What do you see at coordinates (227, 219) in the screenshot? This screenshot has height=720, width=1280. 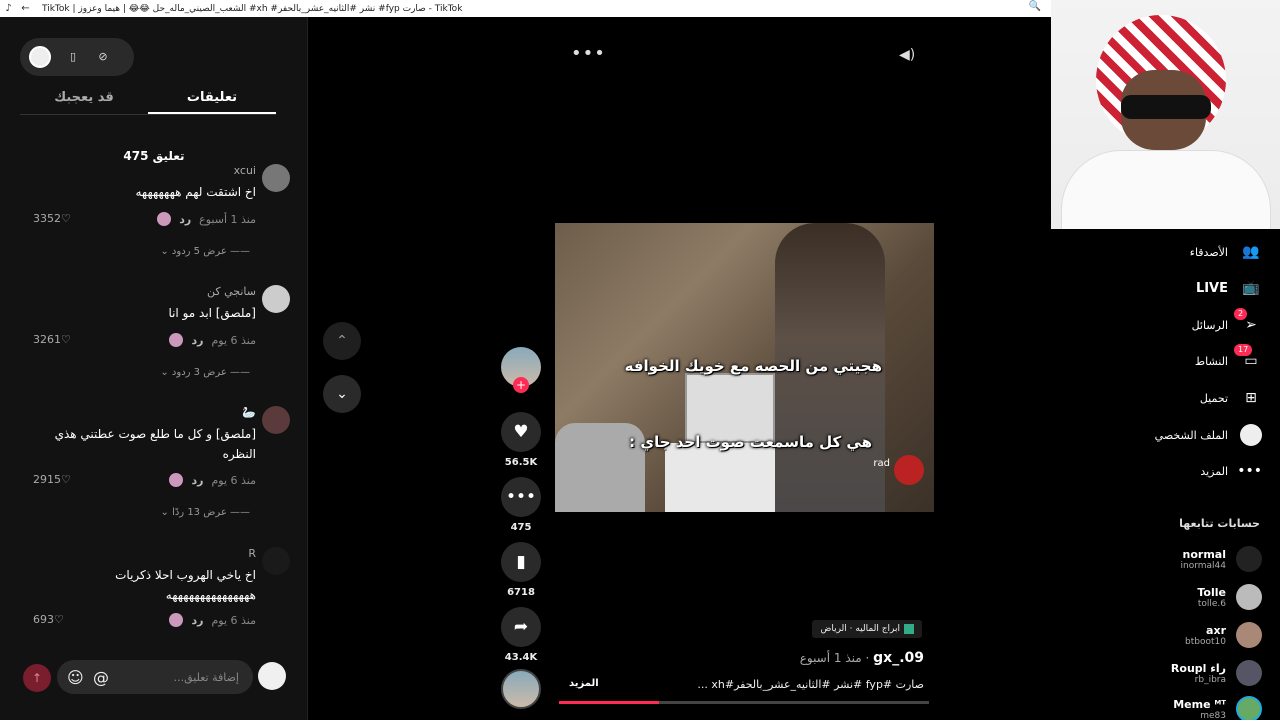 I see `comment-time: منذ 1 أسبوع` at bounding box center [227, 219].